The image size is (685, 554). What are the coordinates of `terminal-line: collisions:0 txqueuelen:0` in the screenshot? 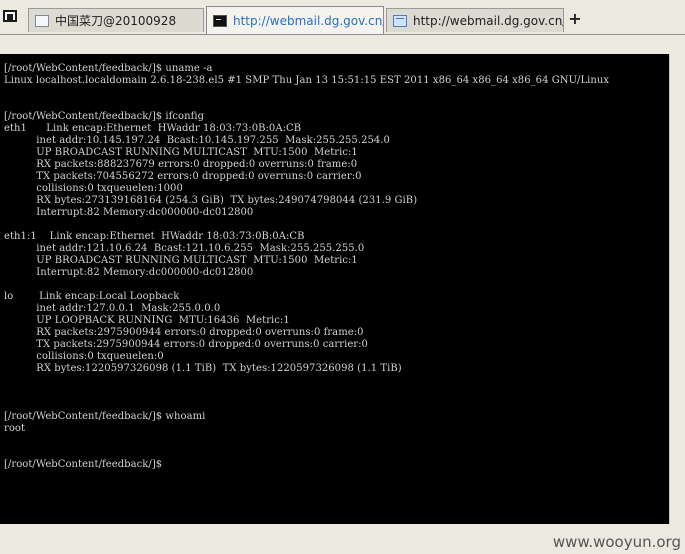 It's located at (84, 356).